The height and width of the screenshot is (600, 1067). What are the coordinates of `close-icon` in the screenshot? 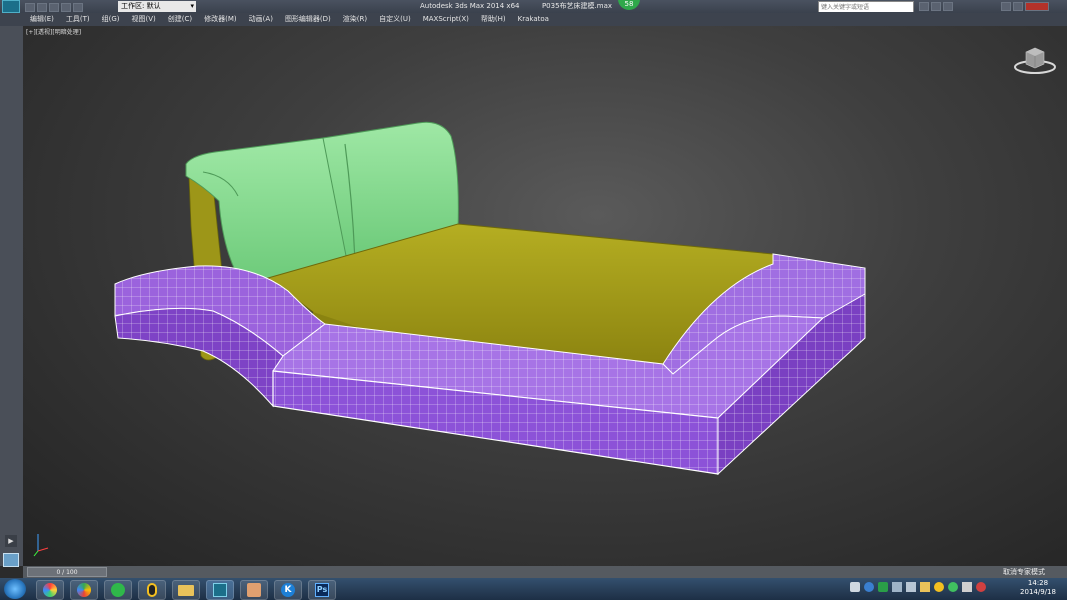 It's located at (1037, 6).